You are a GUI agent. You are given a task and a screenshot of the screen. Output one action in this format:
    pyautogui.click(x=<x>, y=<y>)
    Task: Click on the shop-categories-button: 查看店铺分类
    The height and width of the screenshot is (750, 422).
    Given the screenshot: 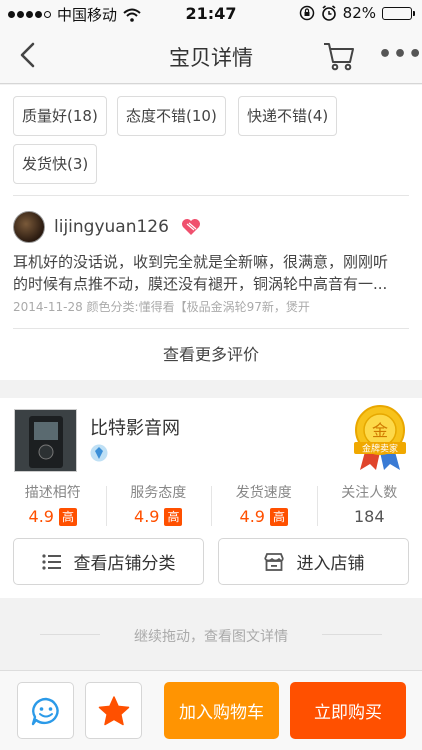 What is the action you would take?
    pyautogui.click(x=108, y=561)
    